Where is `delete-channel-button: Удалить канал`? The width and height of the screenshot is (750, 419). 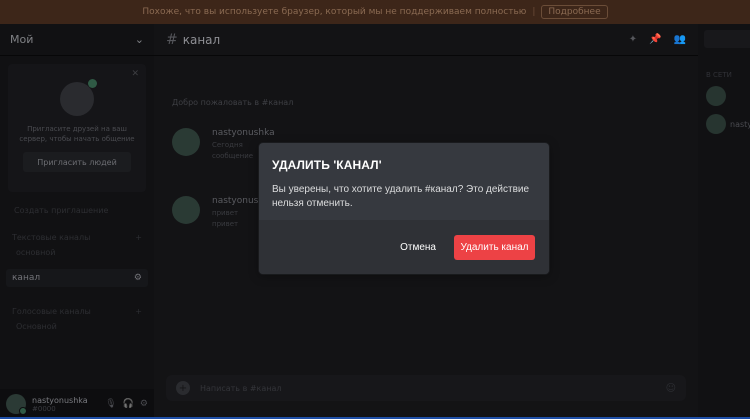 delete-channel-button: Удалить канал is located at coordinates (494, 247).